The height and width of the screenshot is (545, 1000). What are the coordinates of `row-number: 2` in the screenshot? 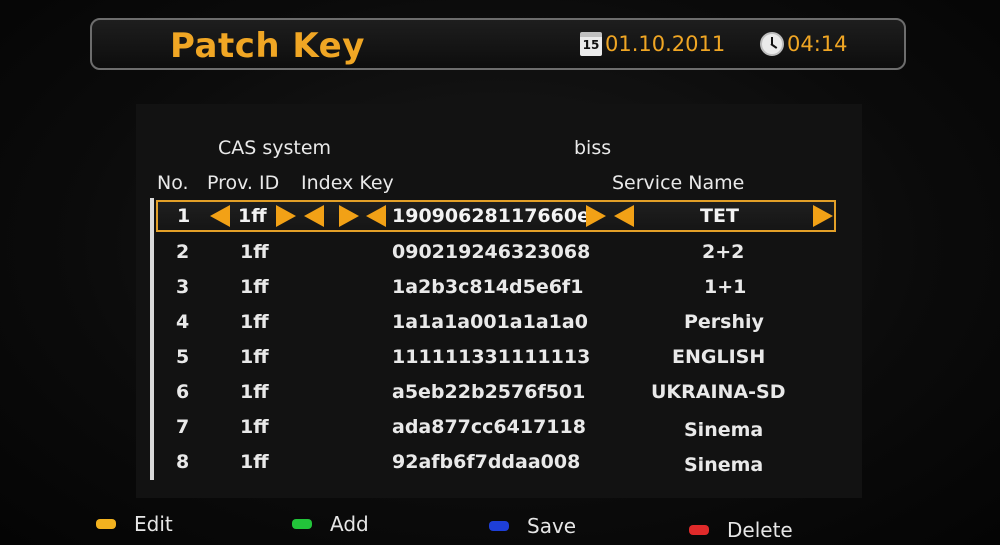 It's located at (183, 252).